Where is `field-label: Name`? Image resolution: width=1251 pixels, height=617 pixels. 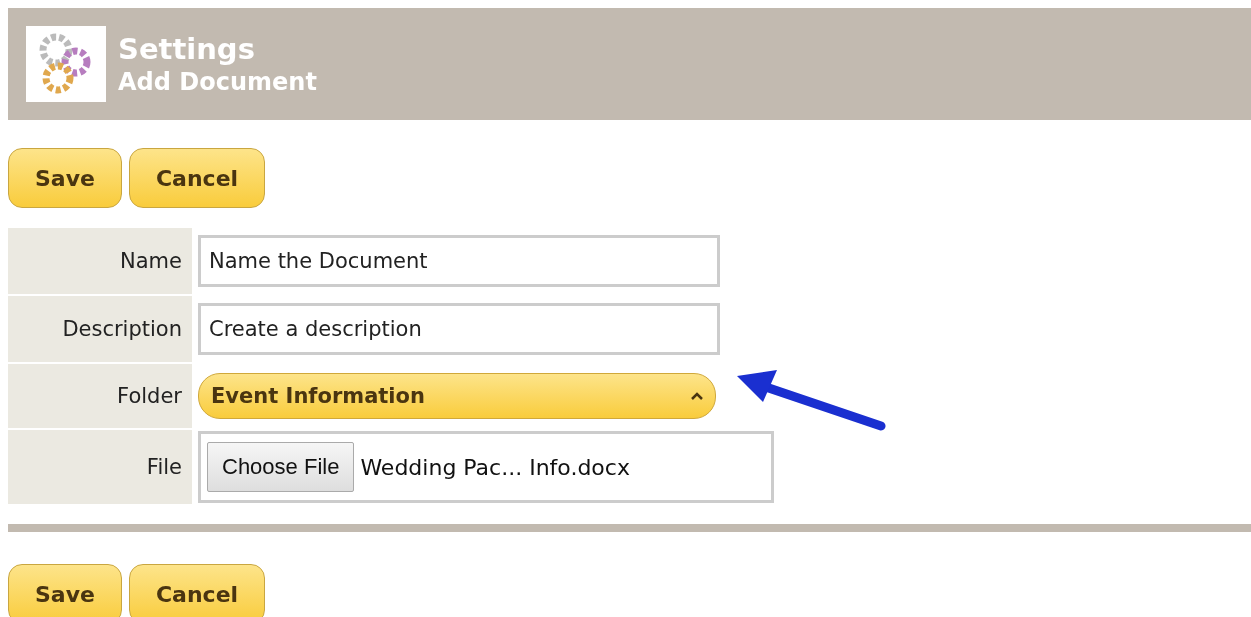 field-label: Name is located at coordinates (100, 261).